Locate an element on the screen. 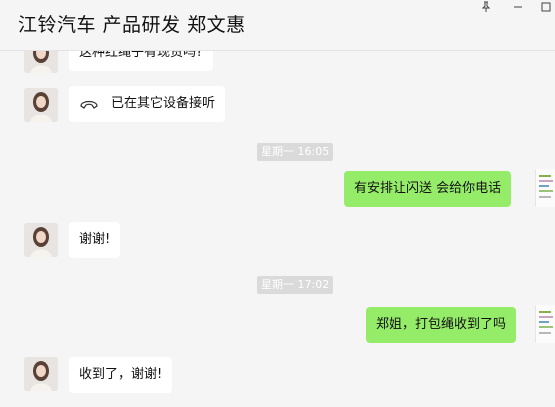  pin-button is located at coordinates (486, 7).